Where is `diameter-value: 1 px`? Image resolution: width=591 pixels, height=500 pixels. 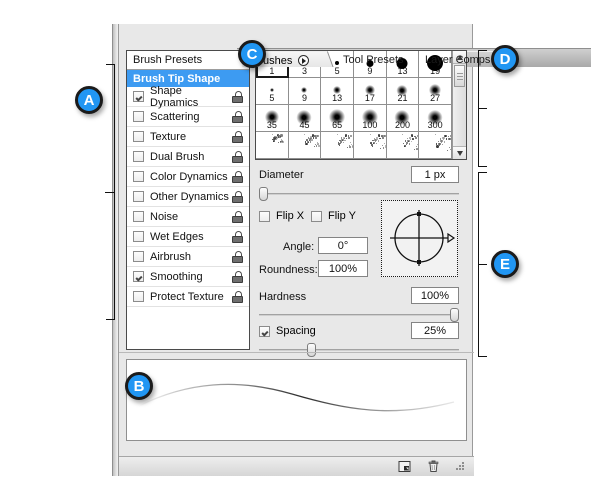
diameter-value: 1 px is located at coordinates (435, 174).